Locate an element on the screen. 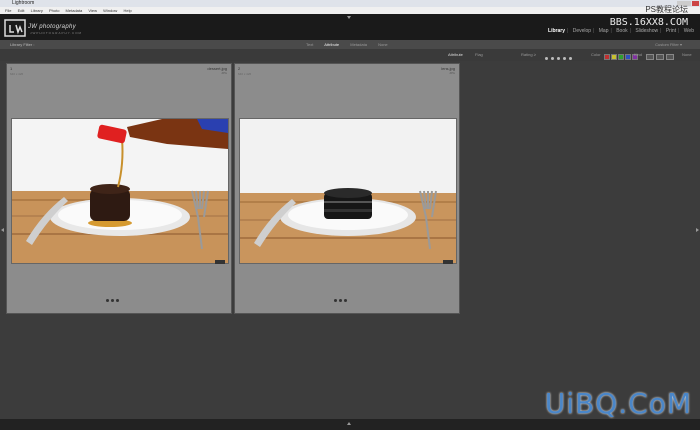 This screenshot has height=430, width=700. cell-index: 1 is located at coordinates (11, 68).